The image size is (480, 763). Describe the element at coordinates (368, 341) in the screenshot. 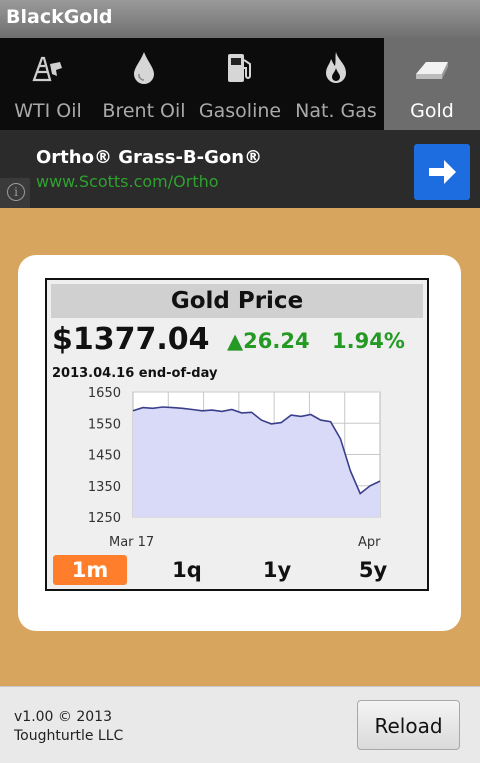

I see `price-change-percent: 1.94%` at that location.